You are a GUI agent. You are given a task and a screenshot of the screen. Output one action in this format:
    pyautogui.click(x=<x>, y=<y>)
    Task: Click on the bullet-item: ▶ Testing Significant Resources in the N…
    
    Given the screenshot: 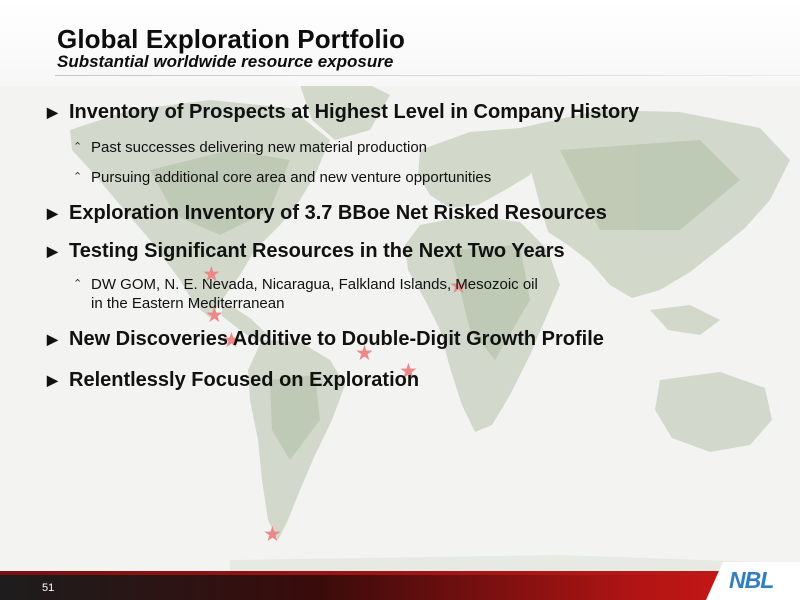 What is the action you would take?
    pyautogui.click(x=306, y=251)
    